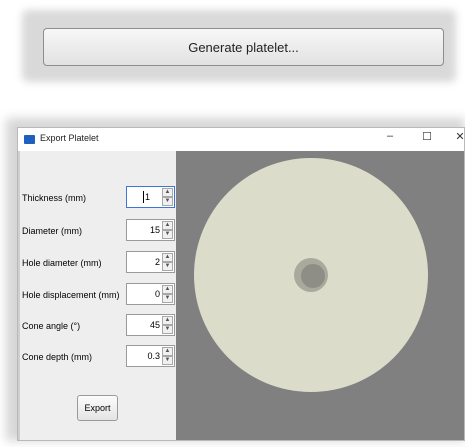 The width and height of the screenshot is (465, 447). What do you see at coordinates (153, 356) in the screenshot?
I see `cone-depth-value: 0.3` at bounding box center [153, 356].